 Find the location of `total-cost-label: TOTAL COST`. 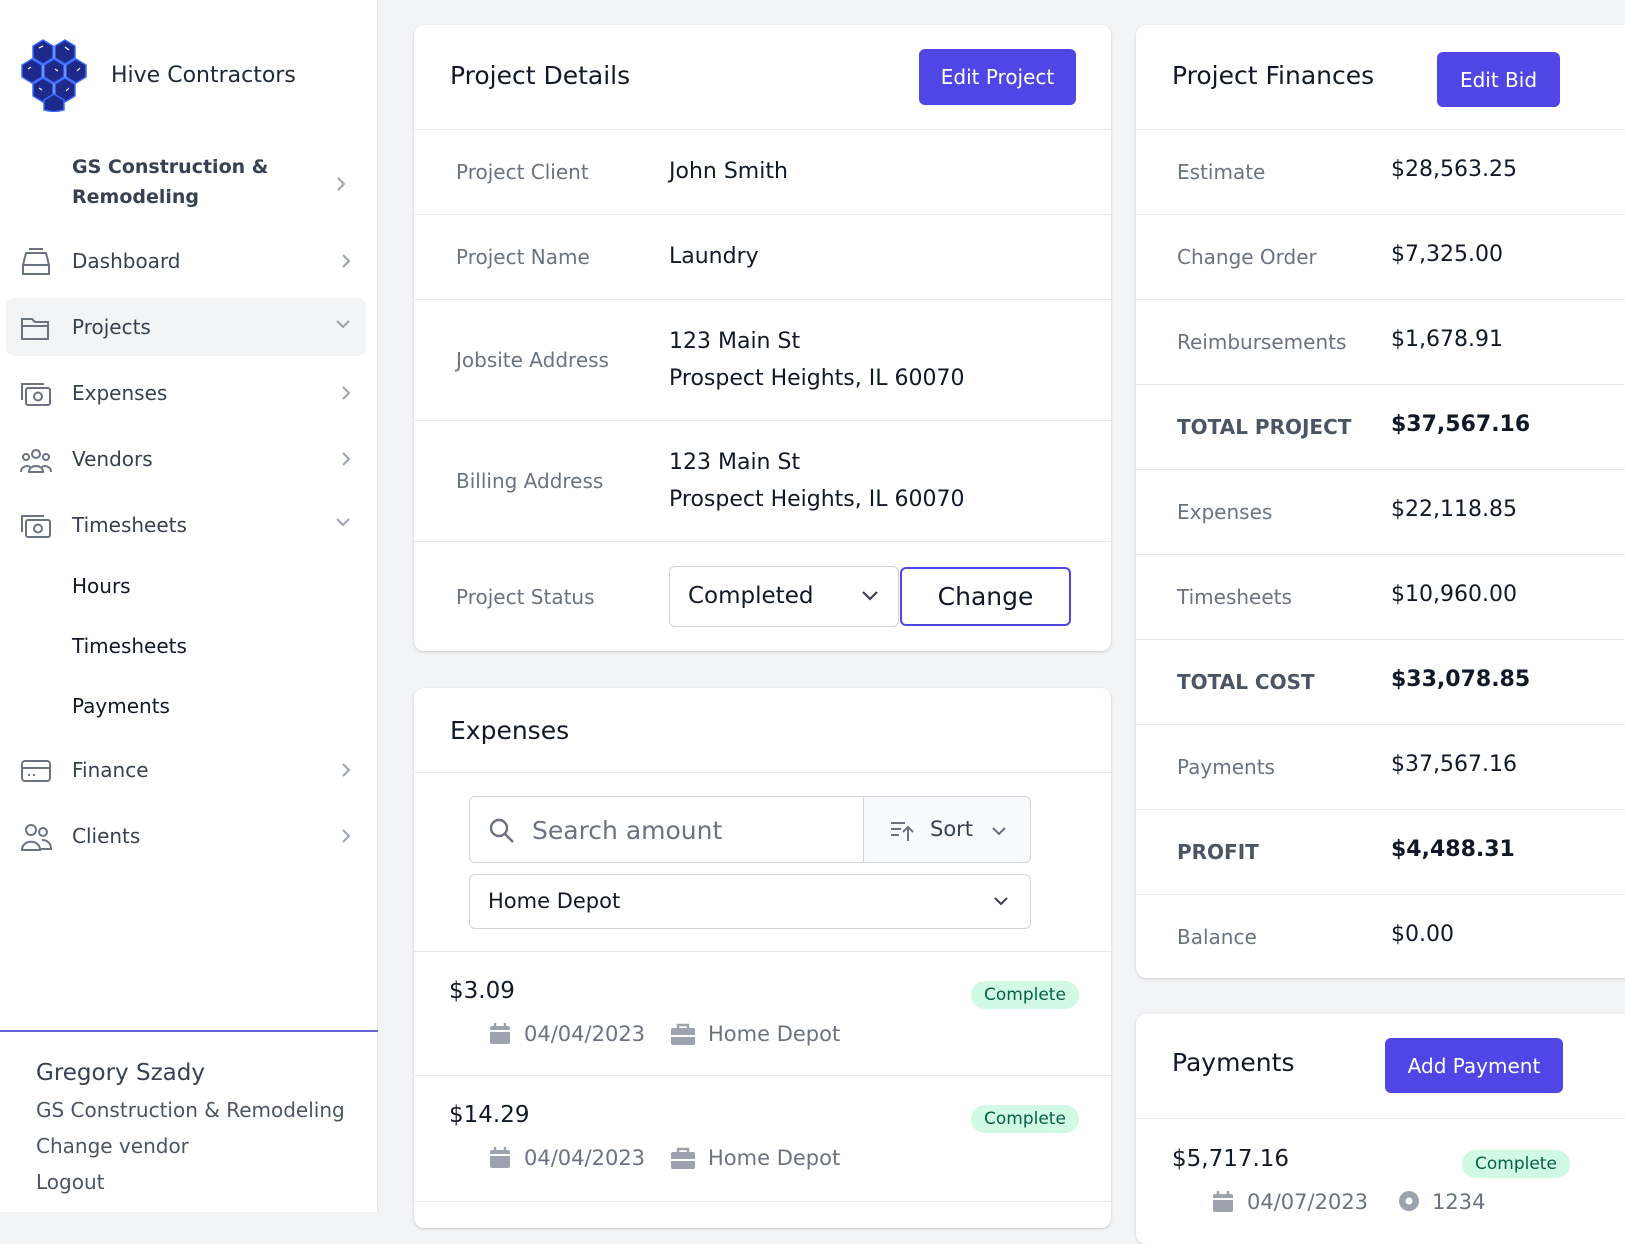

total-cost-label: TOTAL COST is located at coordinates (1246, 682).